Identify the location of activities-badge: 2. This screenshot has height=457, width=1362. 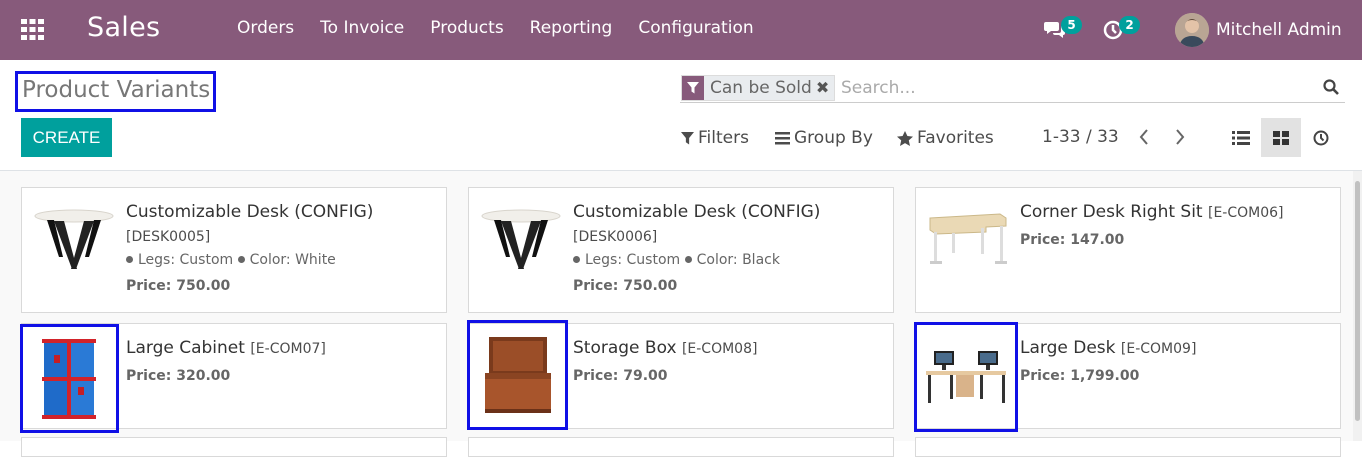
(1129, 25).